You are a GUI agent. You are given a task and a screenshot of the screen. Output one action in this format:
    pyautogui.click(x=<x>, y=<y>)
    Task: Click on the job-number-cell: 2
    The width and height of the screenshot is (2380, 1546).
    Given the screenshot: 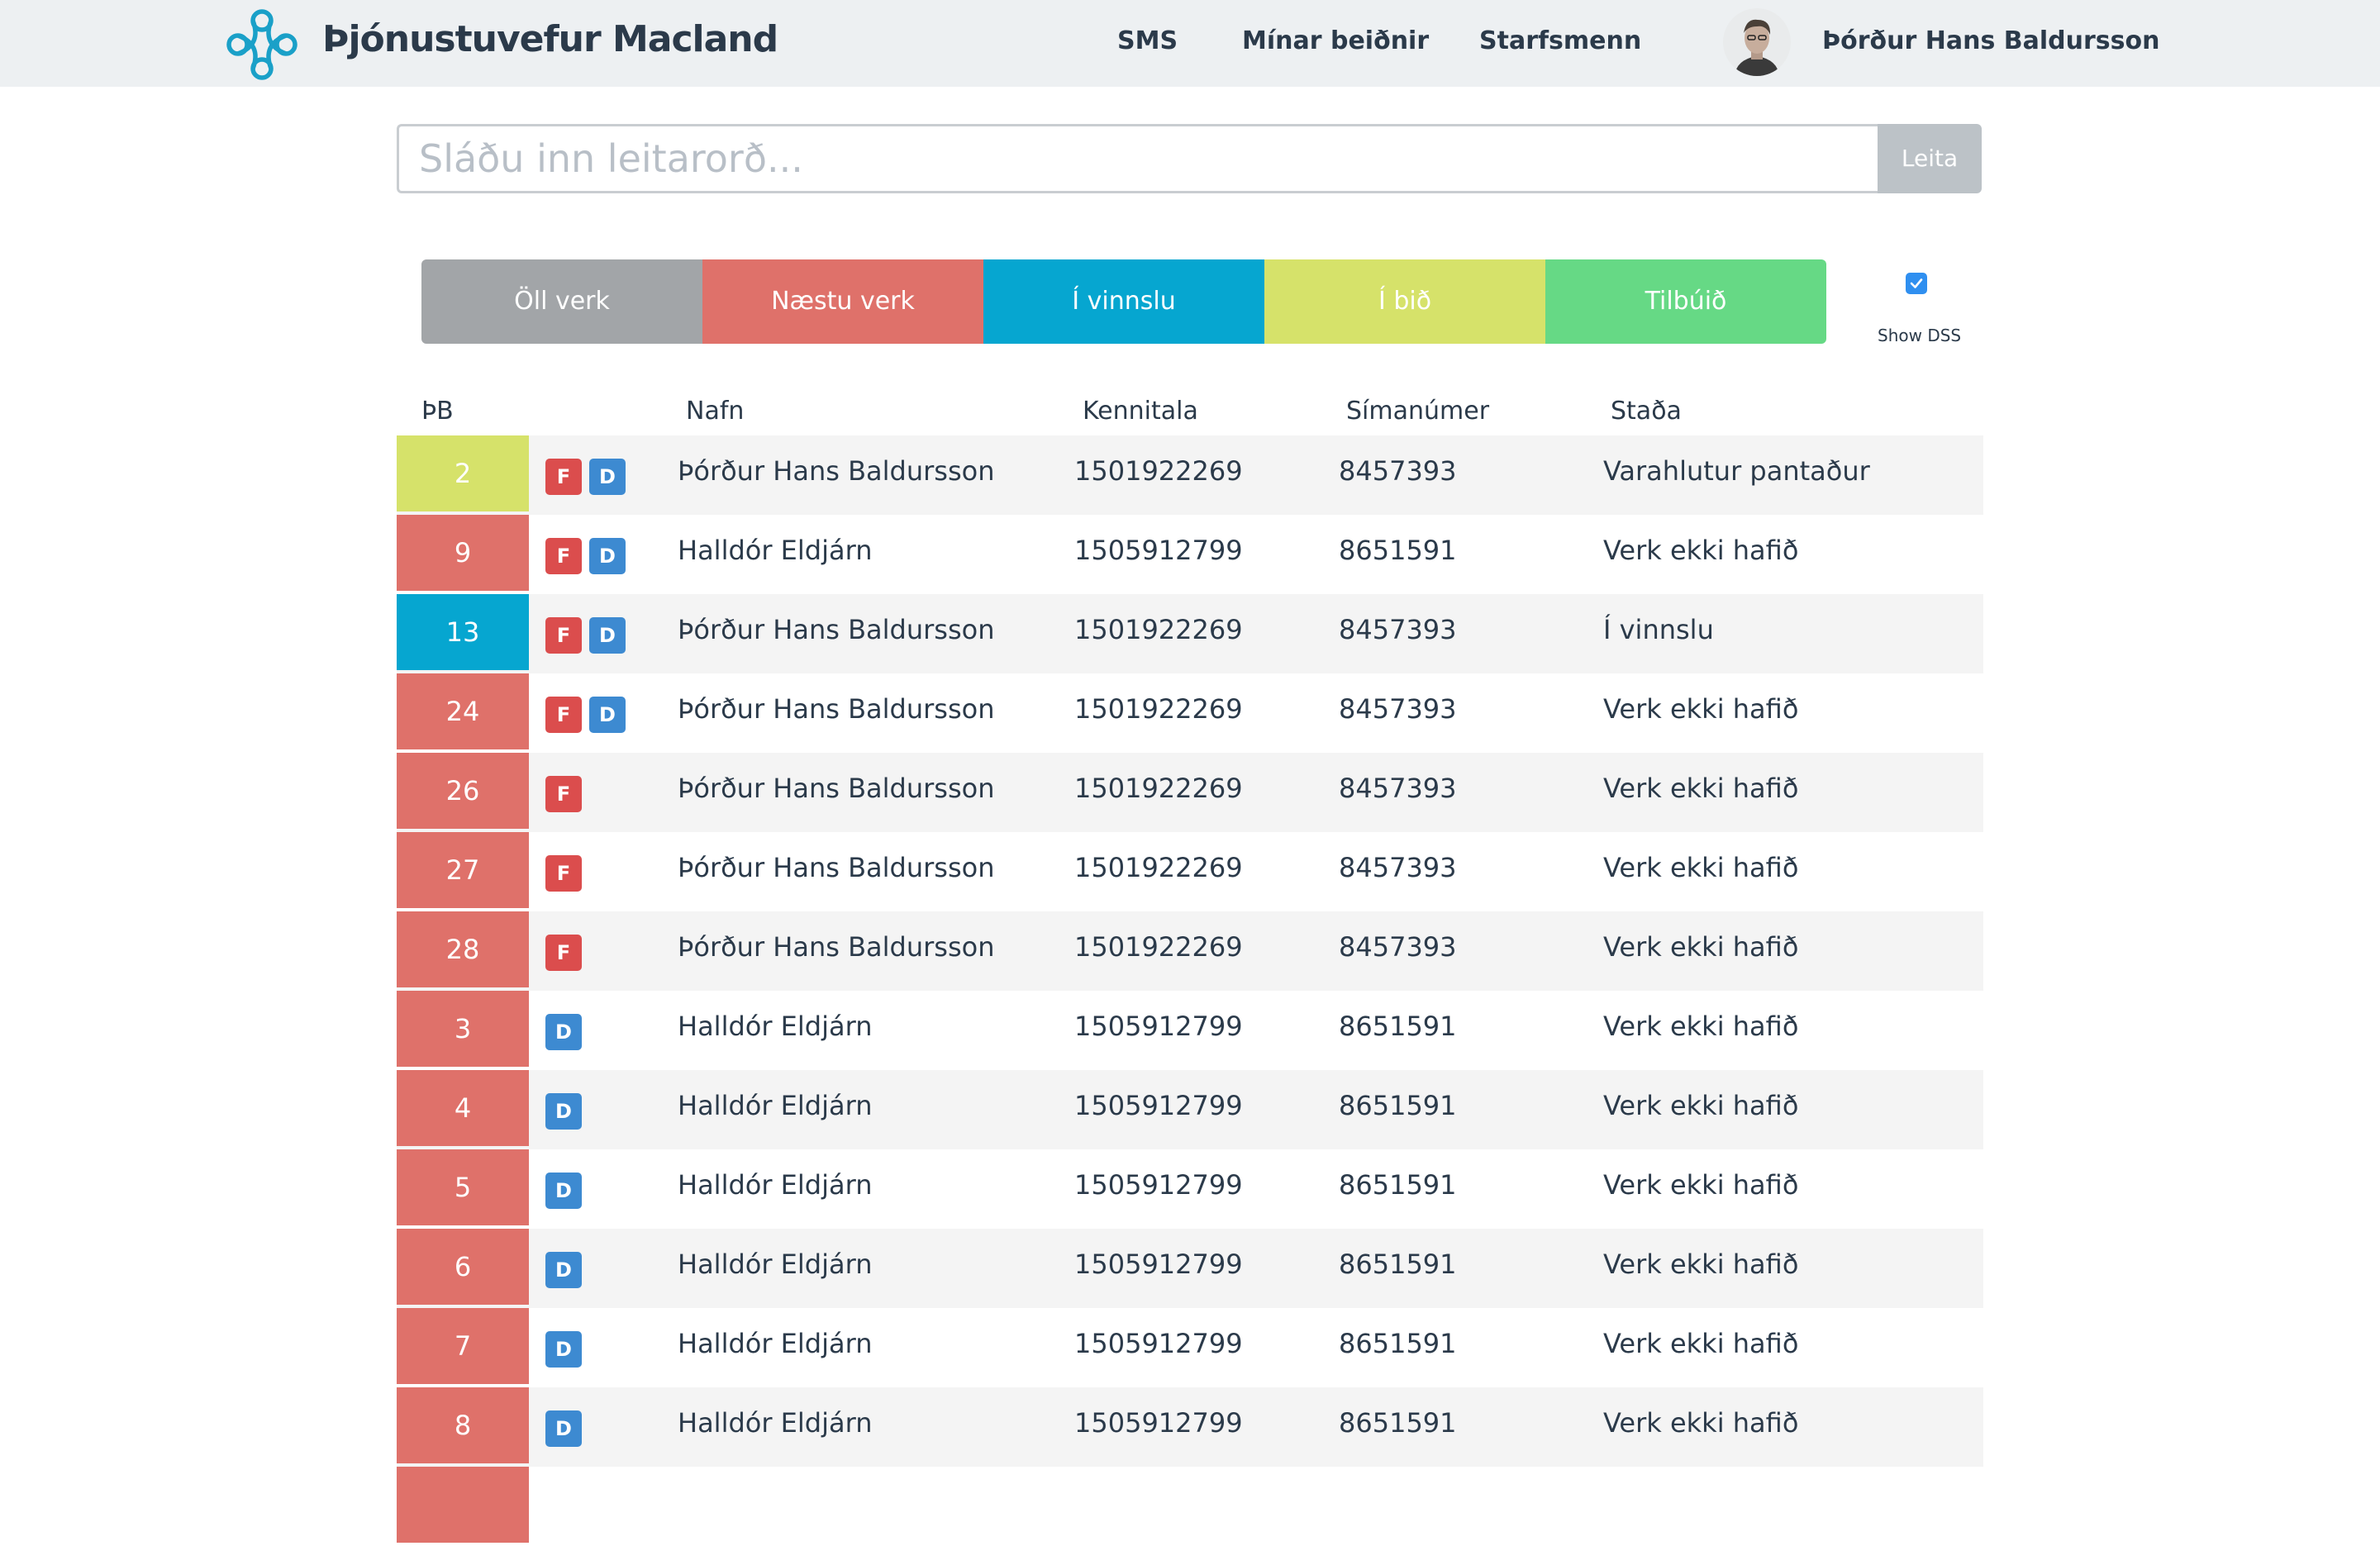 What is the action you would take?
    pyautogui.click(x=463, y=473)
    